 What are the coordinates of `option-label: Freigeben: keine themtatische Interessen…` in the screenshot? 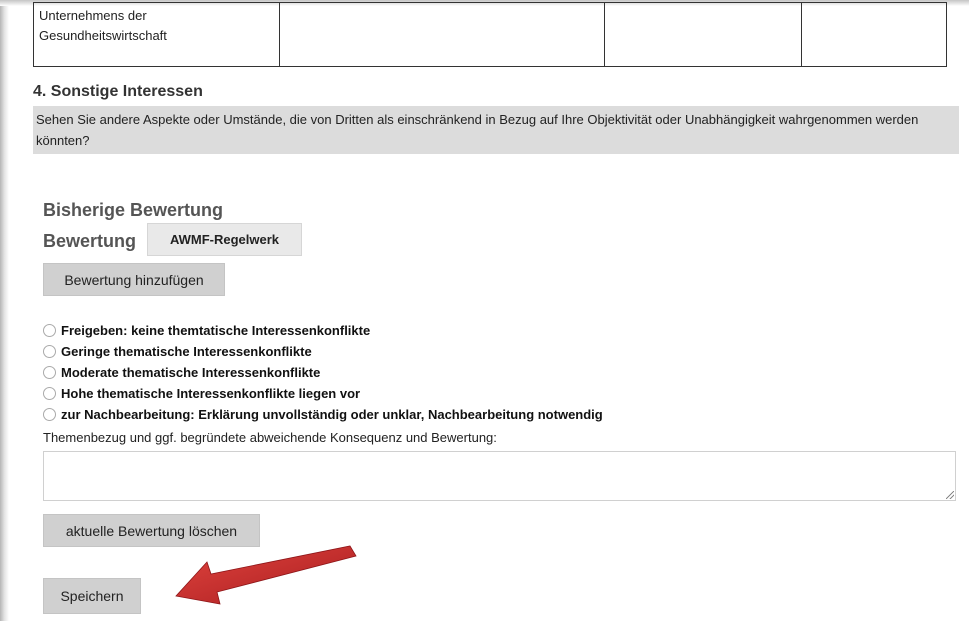 It's located at (216, 330).